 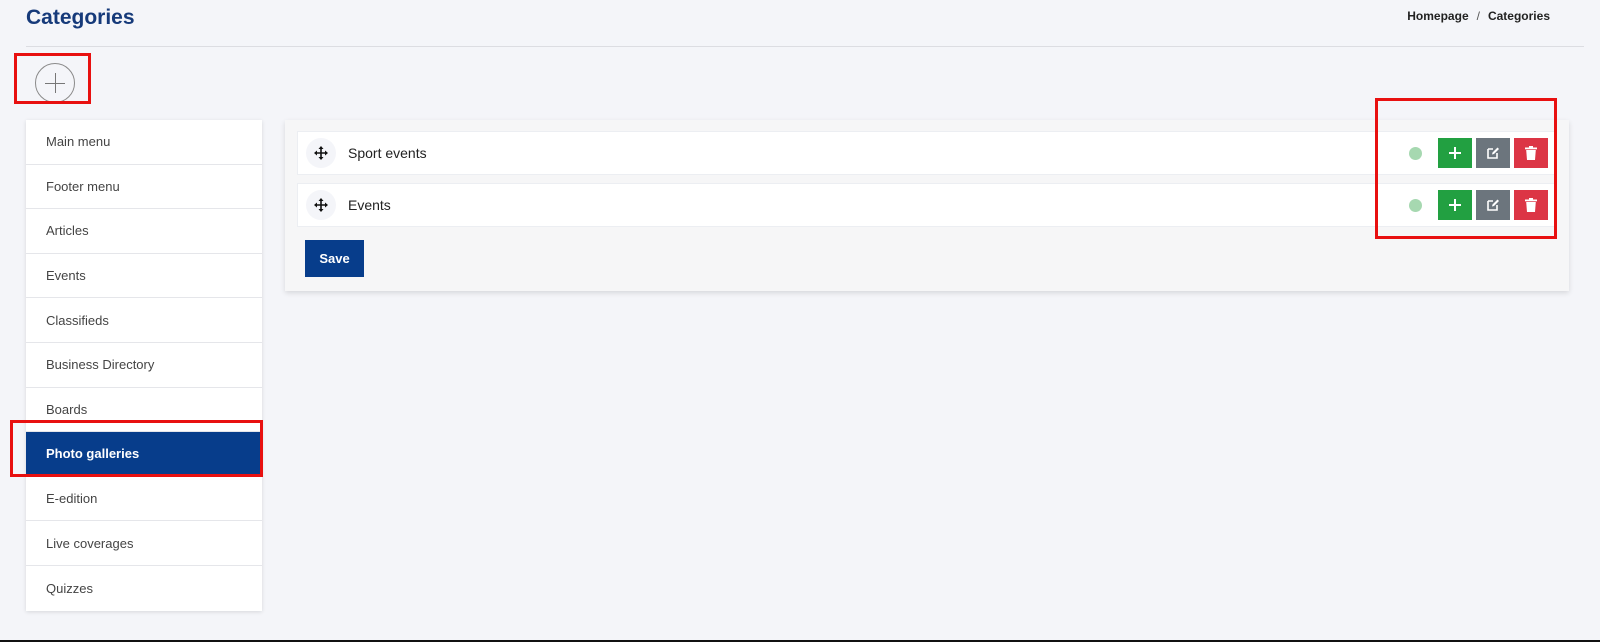 What do you see at coordinates (144, 543) in the screenshot?
I see `sidebar-item-live-coverages: Live coverages` at bounding box center [144, 543].